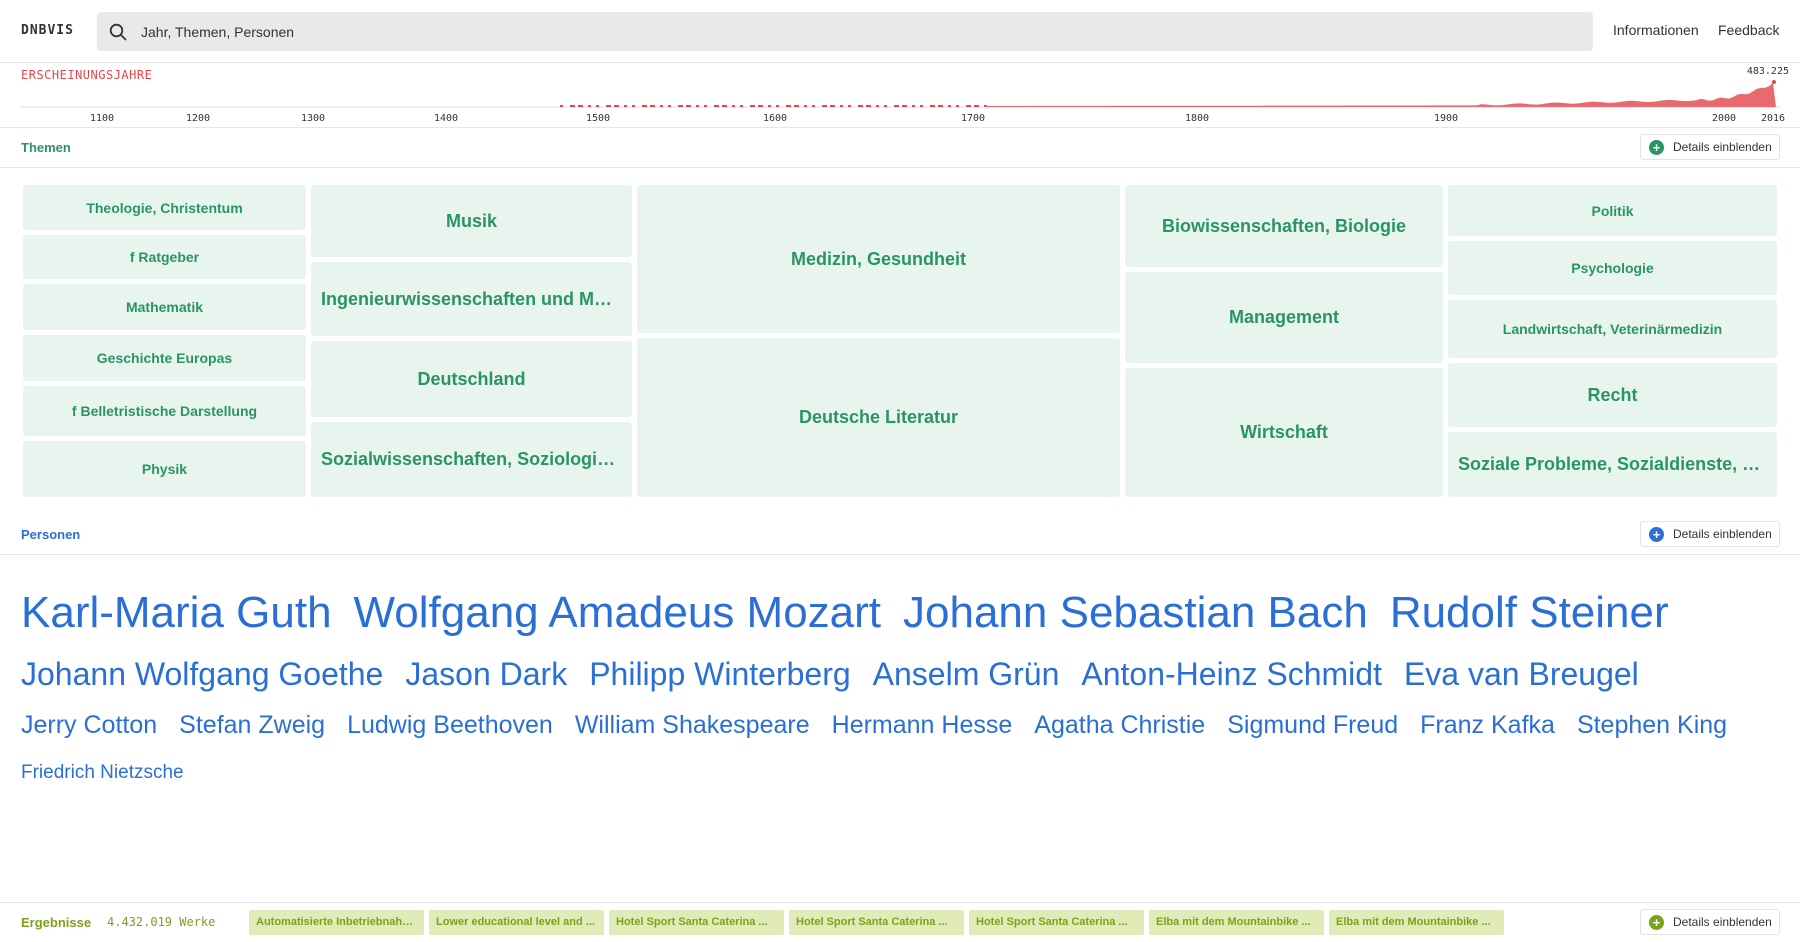 This screenshot has height=942, width=1800. What do you see at coordinates (775, 118) in the screenshot?
I see `tick-label: 1600` at bounding box center [775, 118].